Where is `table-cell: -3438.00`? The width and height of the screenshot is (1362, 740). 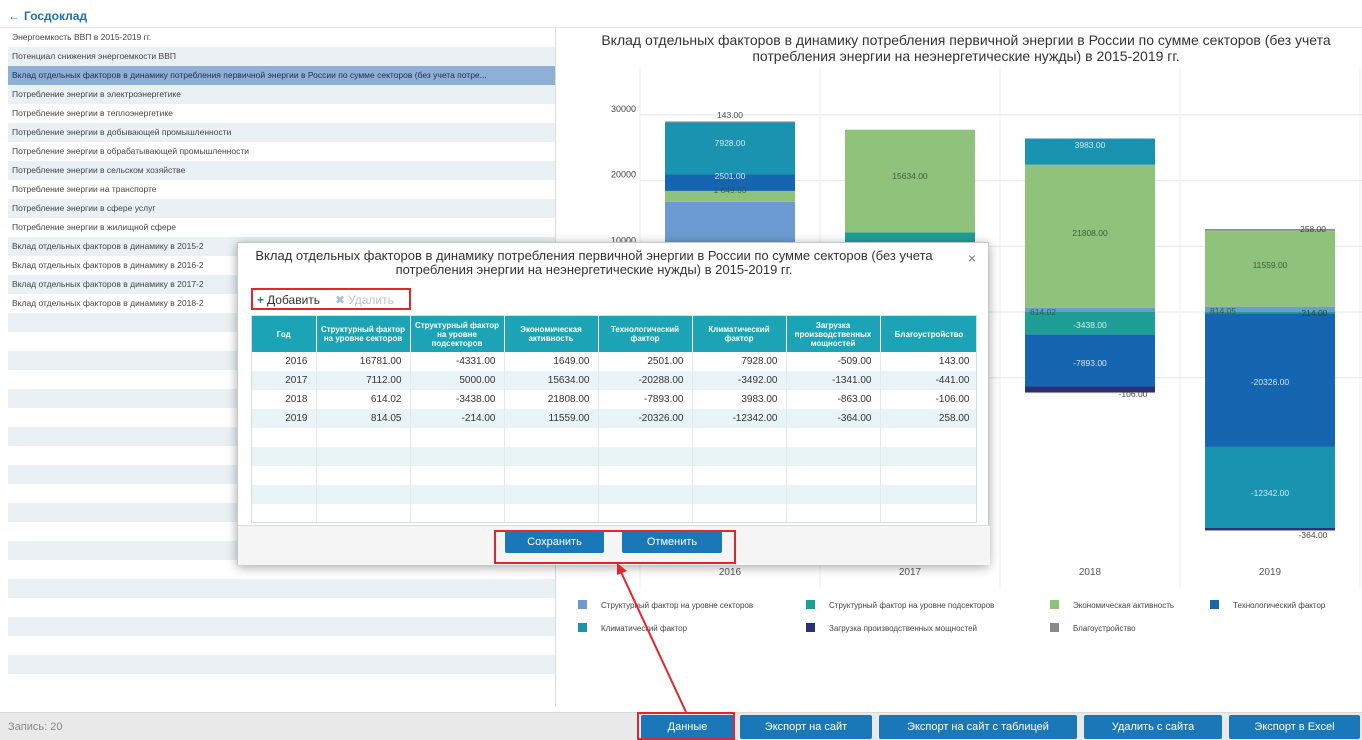
table-cell: -3438.00 is located at coordinates (457, 399).